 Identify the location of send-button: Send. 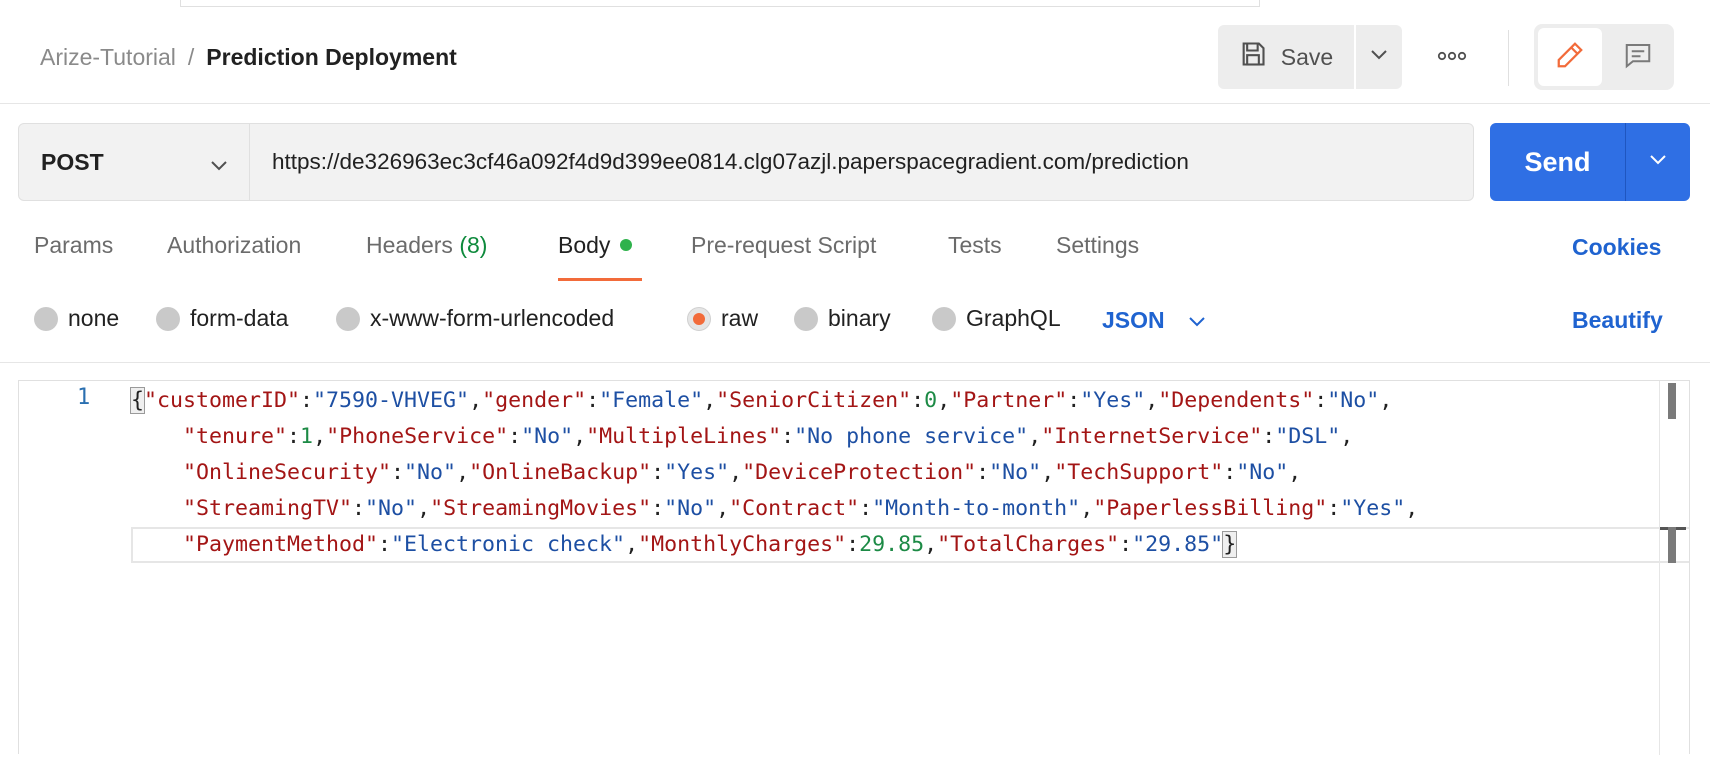
(1558, 162).